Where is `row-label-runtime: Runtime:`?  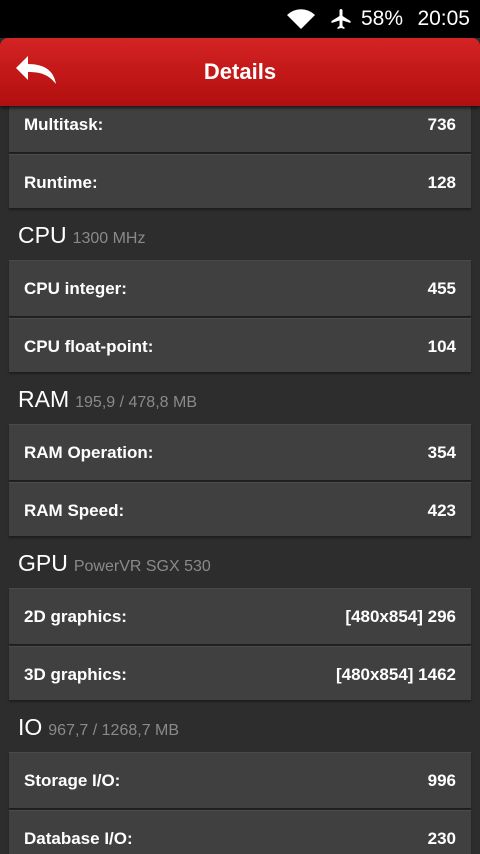
row-label-runtime: Runtime: is located at coordinates (61, 182).